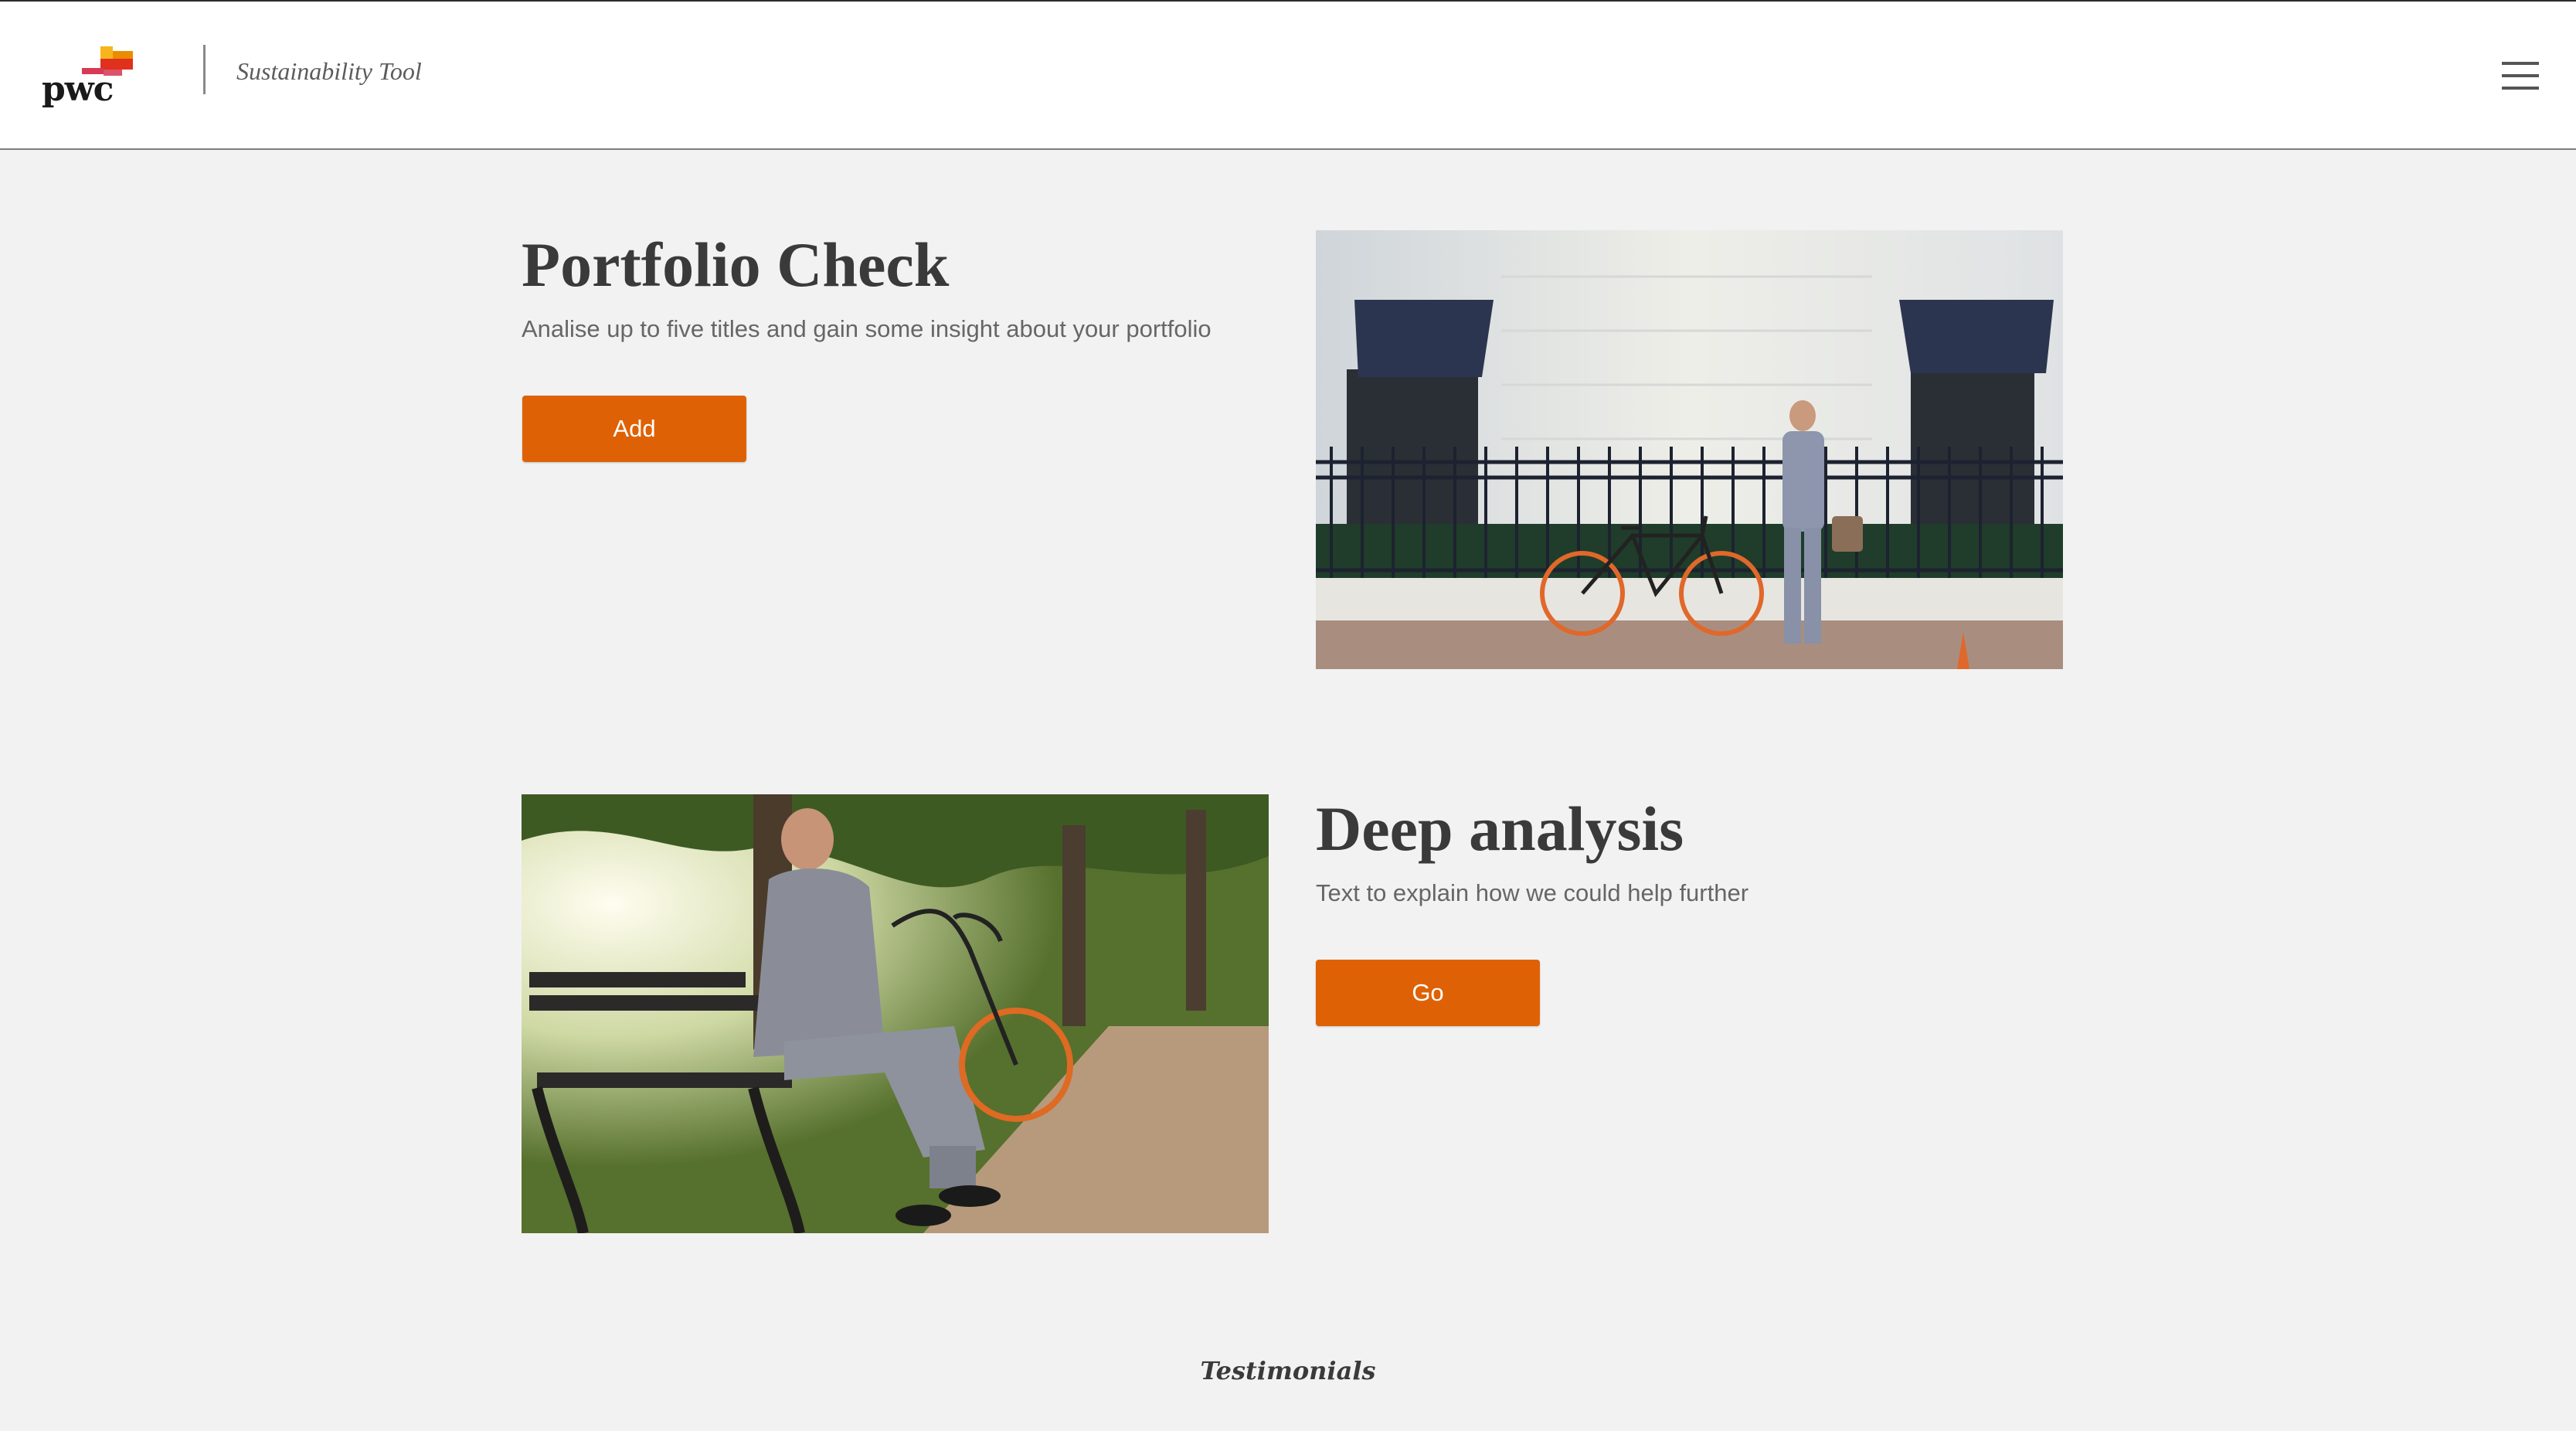 The width and height of the screenshot is (2576, 1431). What do you see at coordinates (895, 1013) in the screenshot?
I see `photo-businessman-on-park-bench` at bounding box center [895, 1013].